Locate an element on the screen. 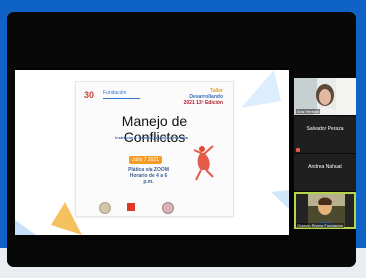  participant-name: Octavio Rivero Fundación is located at coordinates (320, 225).